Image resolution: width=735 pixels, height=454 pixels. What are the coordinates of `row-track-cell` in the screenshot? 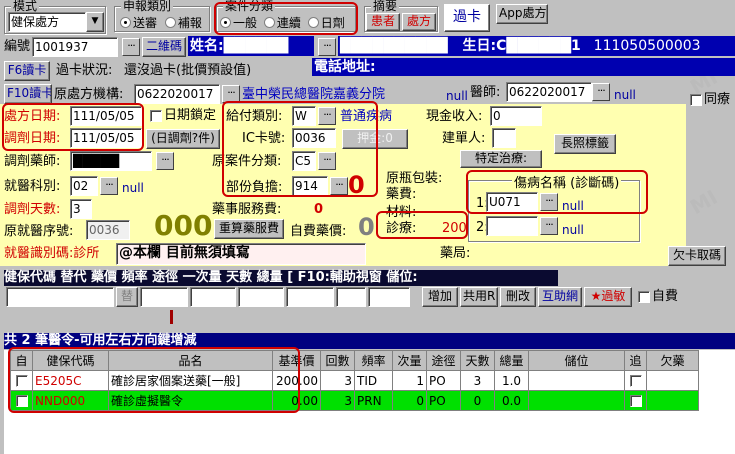 It's located at (635, 380).